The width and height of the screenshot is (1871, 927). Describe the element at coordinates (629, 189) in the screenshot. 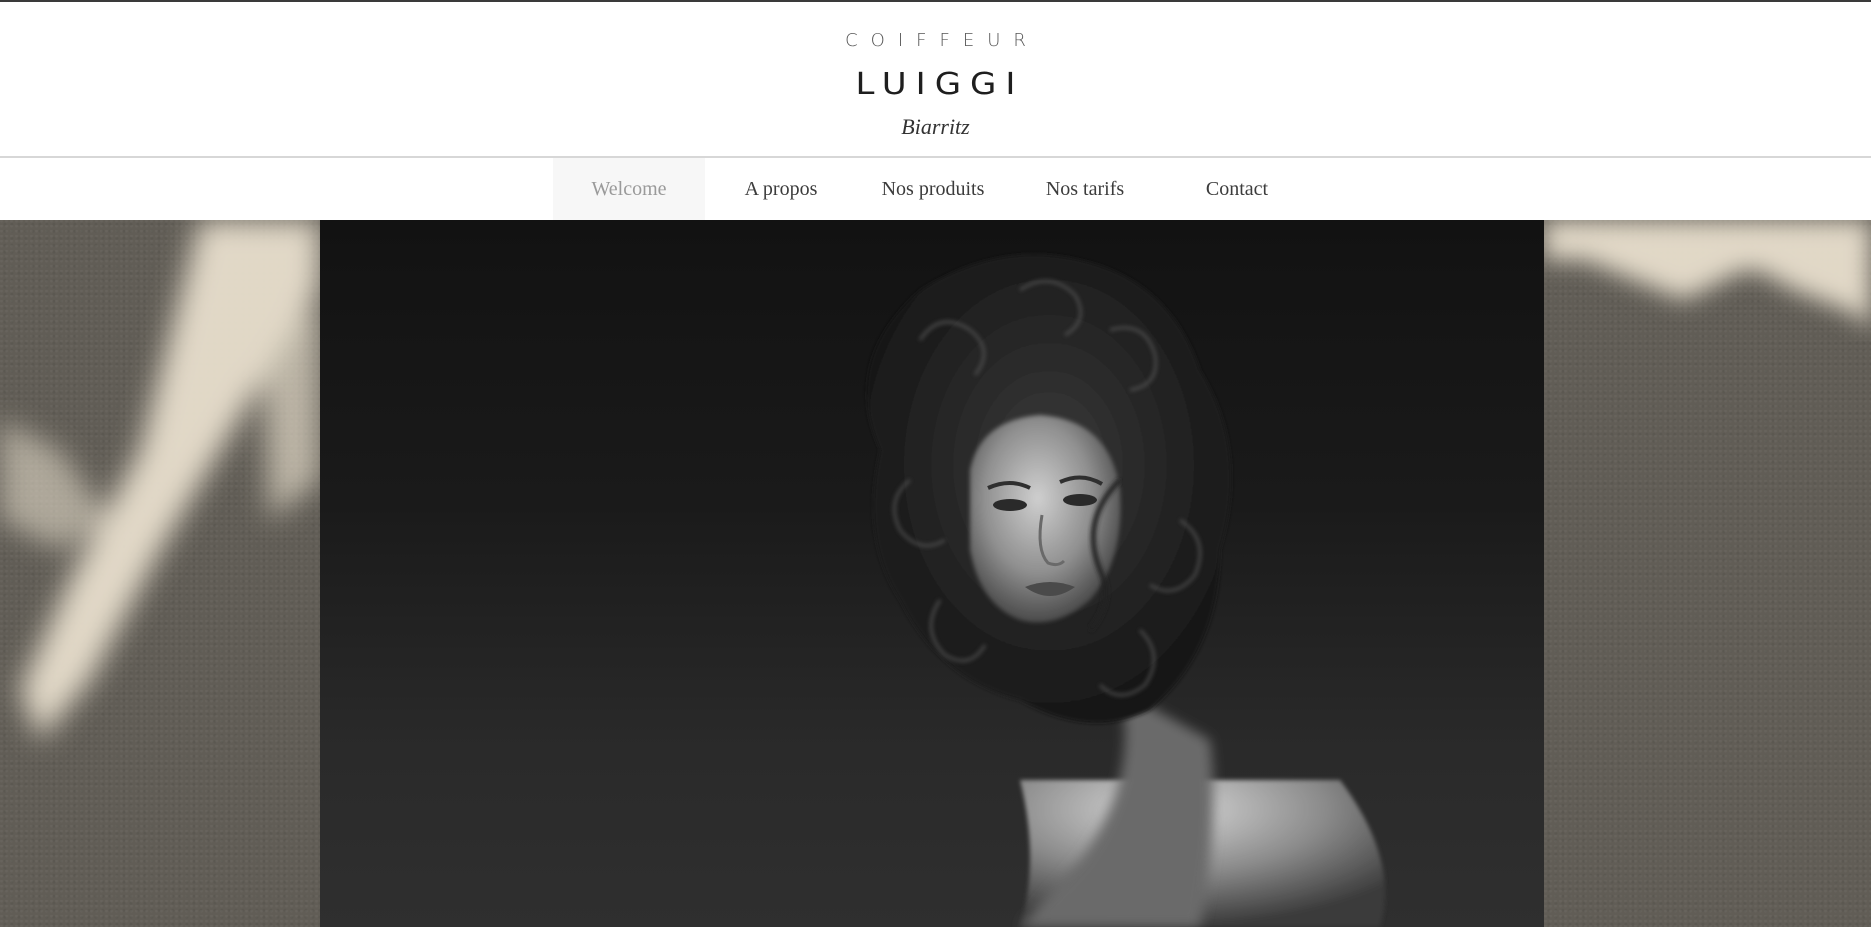

I see `nav-item-welcome: Welcome` at that location.